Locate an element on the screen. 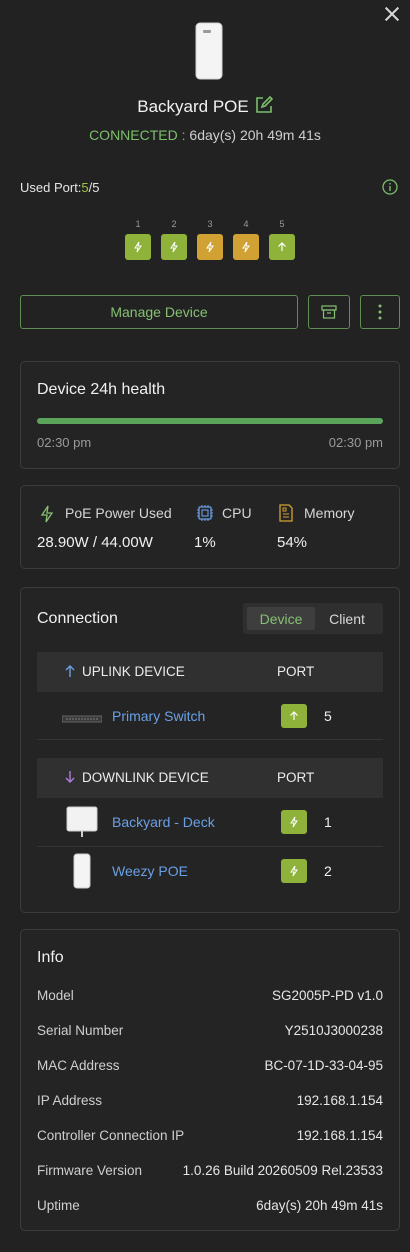 Image resolution: width=410 pixels, height=1252 pixels. info-label-uptime: Uptime is located at coordinates (58, 1205).